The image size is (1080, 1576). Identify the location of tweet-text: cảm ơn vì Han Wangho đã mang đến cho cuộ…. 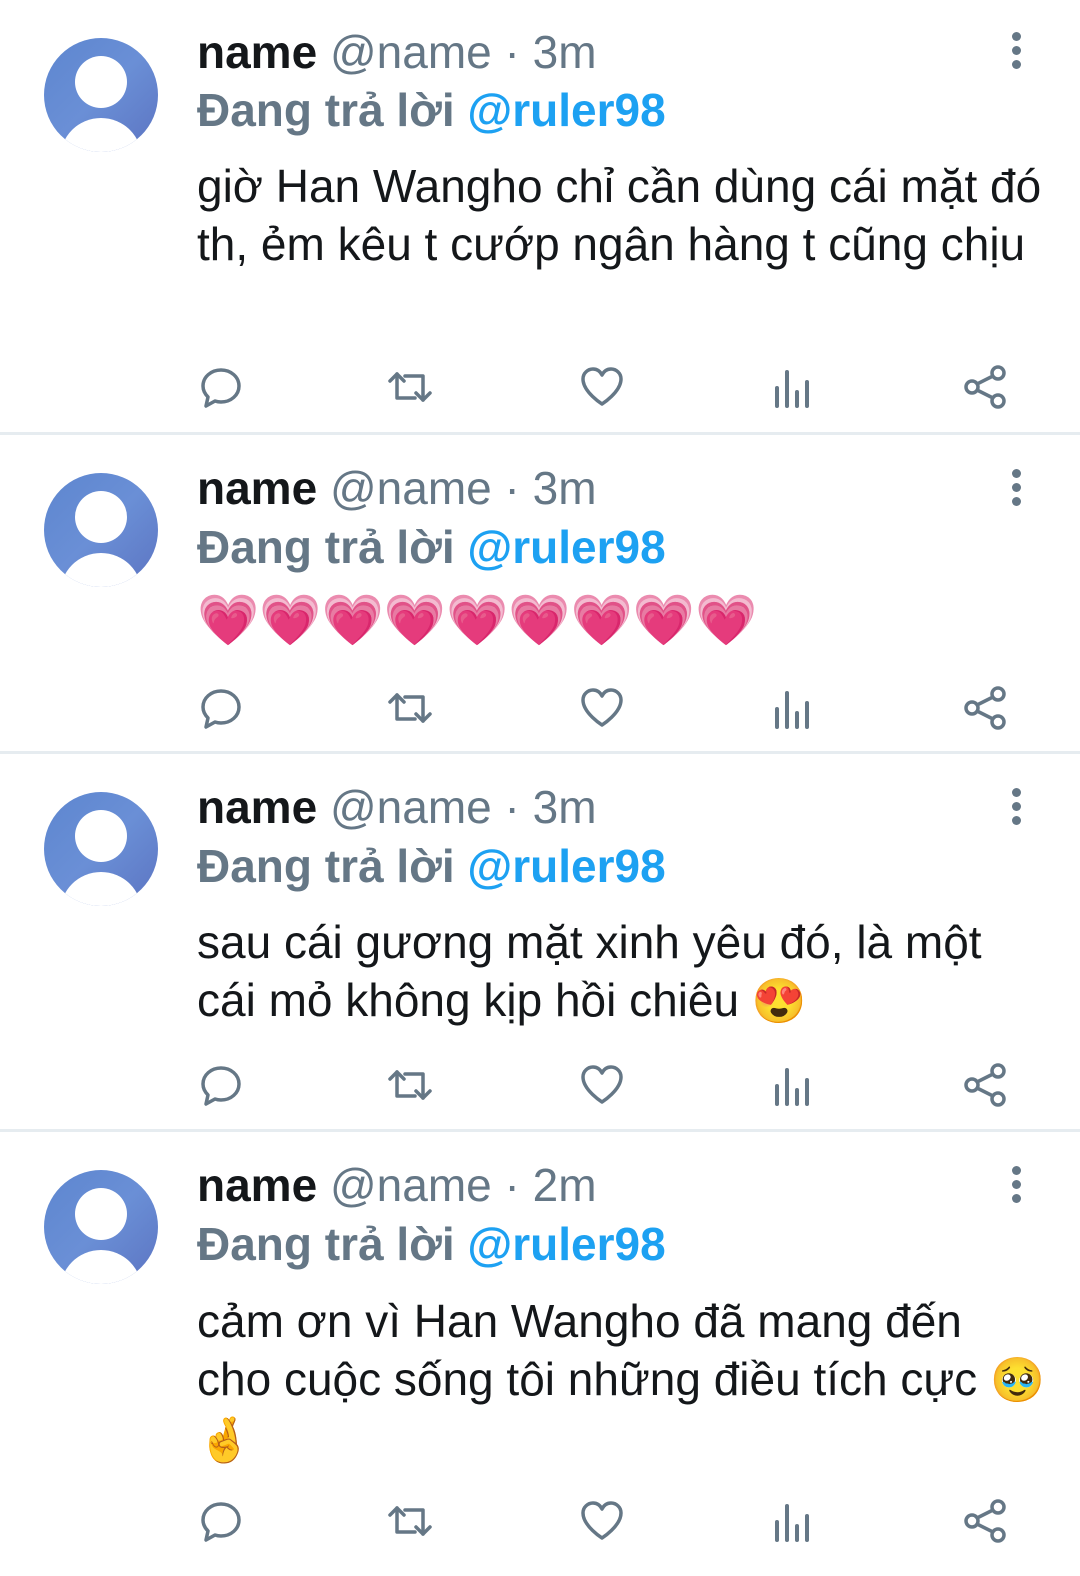
(622, 1381).